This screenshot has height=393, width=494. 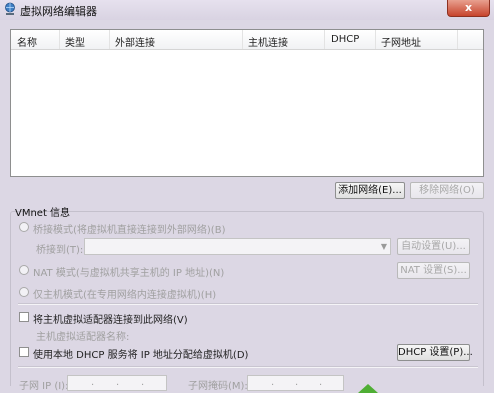 What do you see at coordinates (345, 39) in the screenshot?
I see `column-dhcp: DHCP` at bounding box center [345, 39].